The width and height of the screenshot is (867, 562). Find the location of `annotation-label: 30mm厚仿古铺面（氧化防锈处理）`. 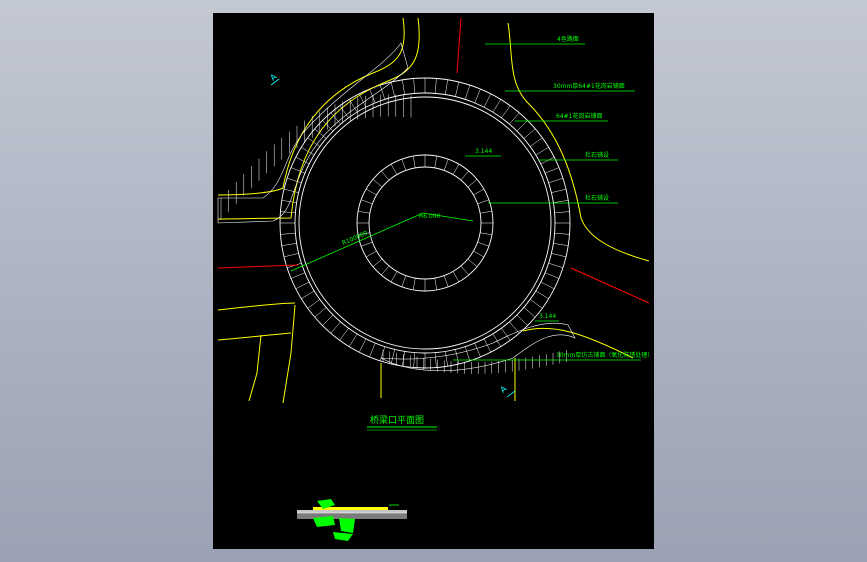

annotation-label: 30mm厚仿古铺面（氧化防锈处理） is located at coordinates (604, 355).